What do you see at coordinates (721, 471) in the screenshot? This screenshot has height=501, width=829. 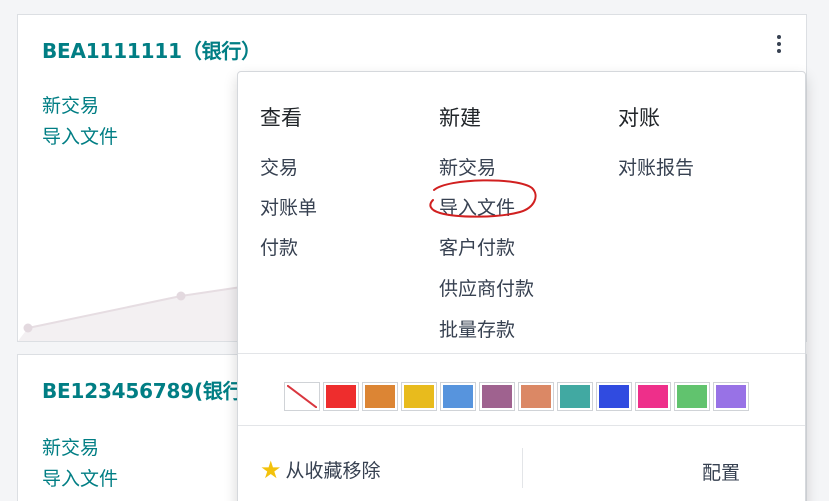 I see `configure-button: 配置` at bounding box center [721, 471].